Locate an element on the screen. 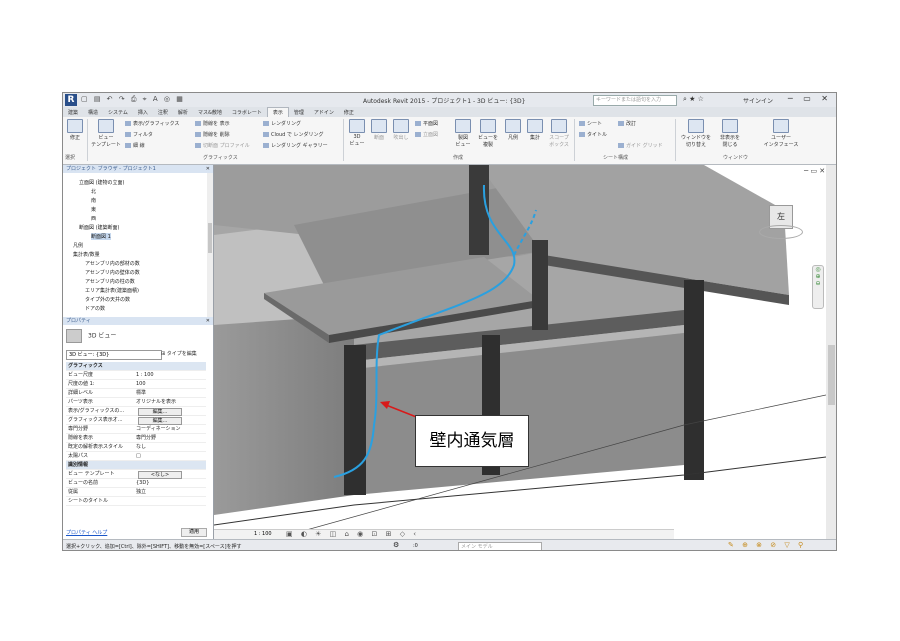 This screenshot has height=641, width=900. tree-item: 断面図 1 is located at coordinates (101, 236).